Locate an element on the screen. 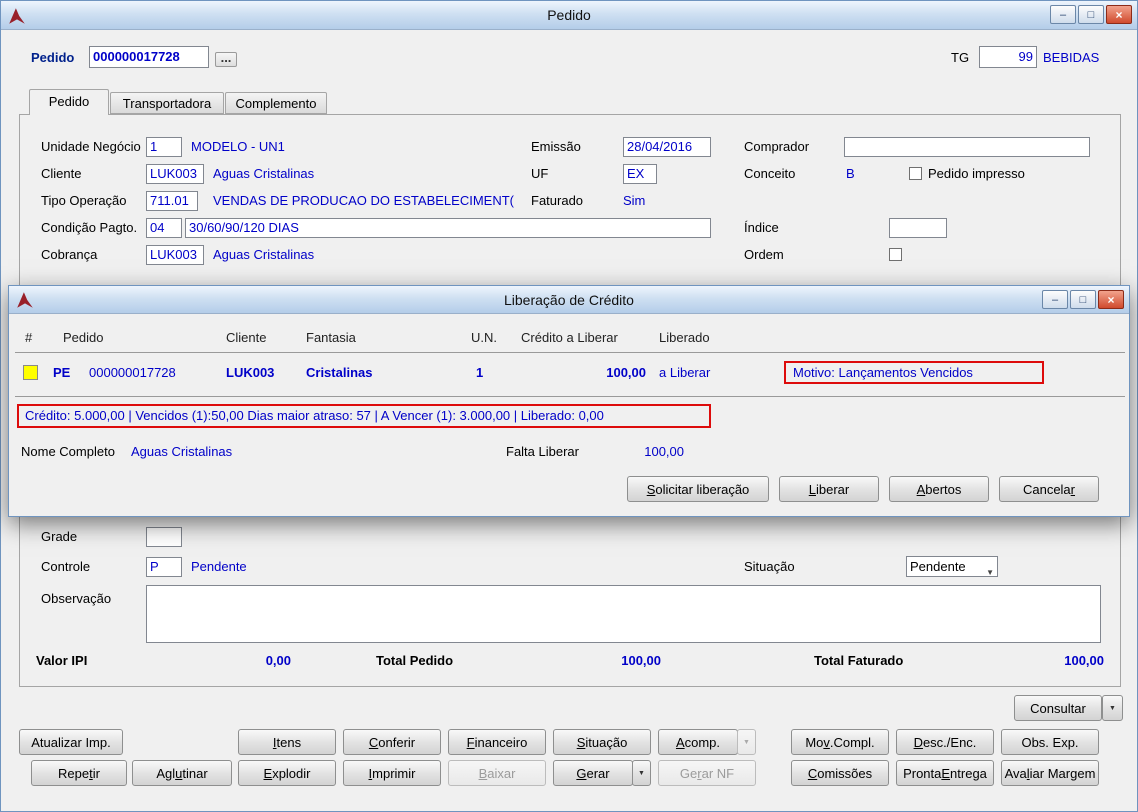  column-header-un: U.N. is located at coordinates (484, 337).